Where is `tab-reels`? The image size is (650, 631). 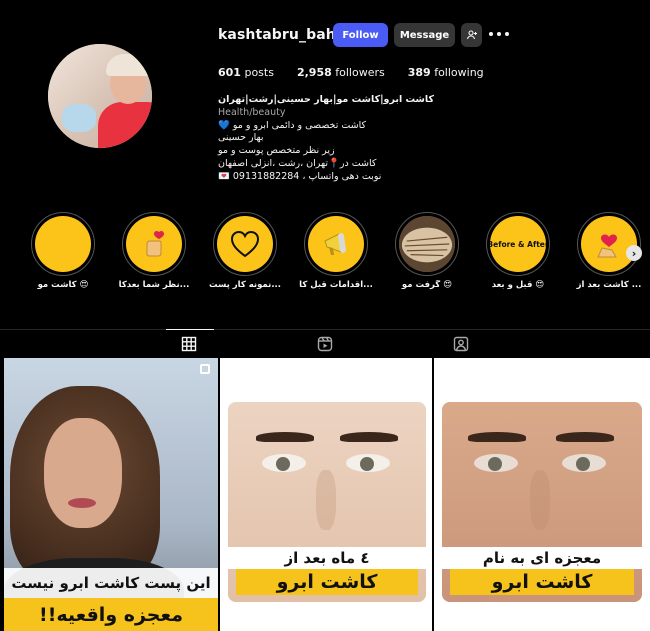 tab-reels is located at coordinates (326, 344).